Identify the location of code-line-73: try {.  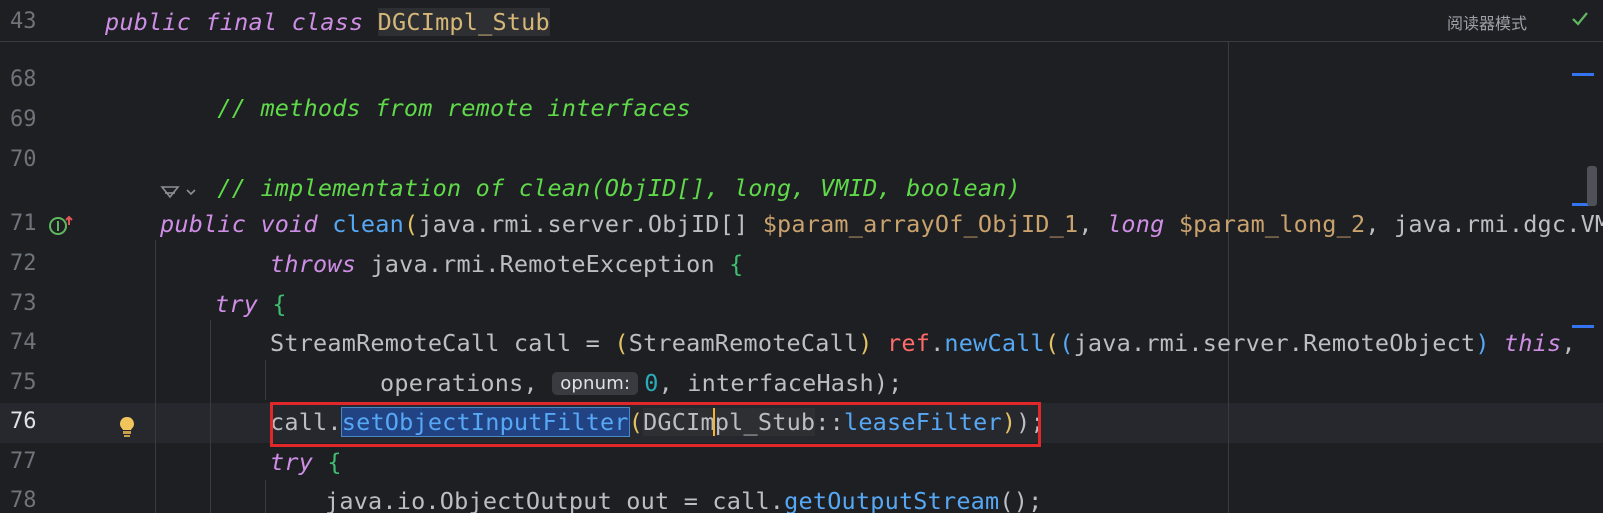
(251, 304).